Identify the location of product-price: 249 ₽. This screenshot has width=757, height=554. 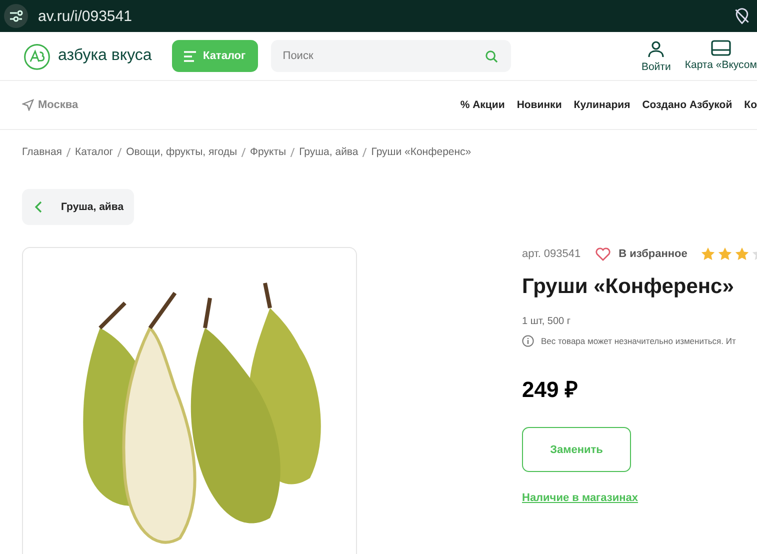
(550, 389).